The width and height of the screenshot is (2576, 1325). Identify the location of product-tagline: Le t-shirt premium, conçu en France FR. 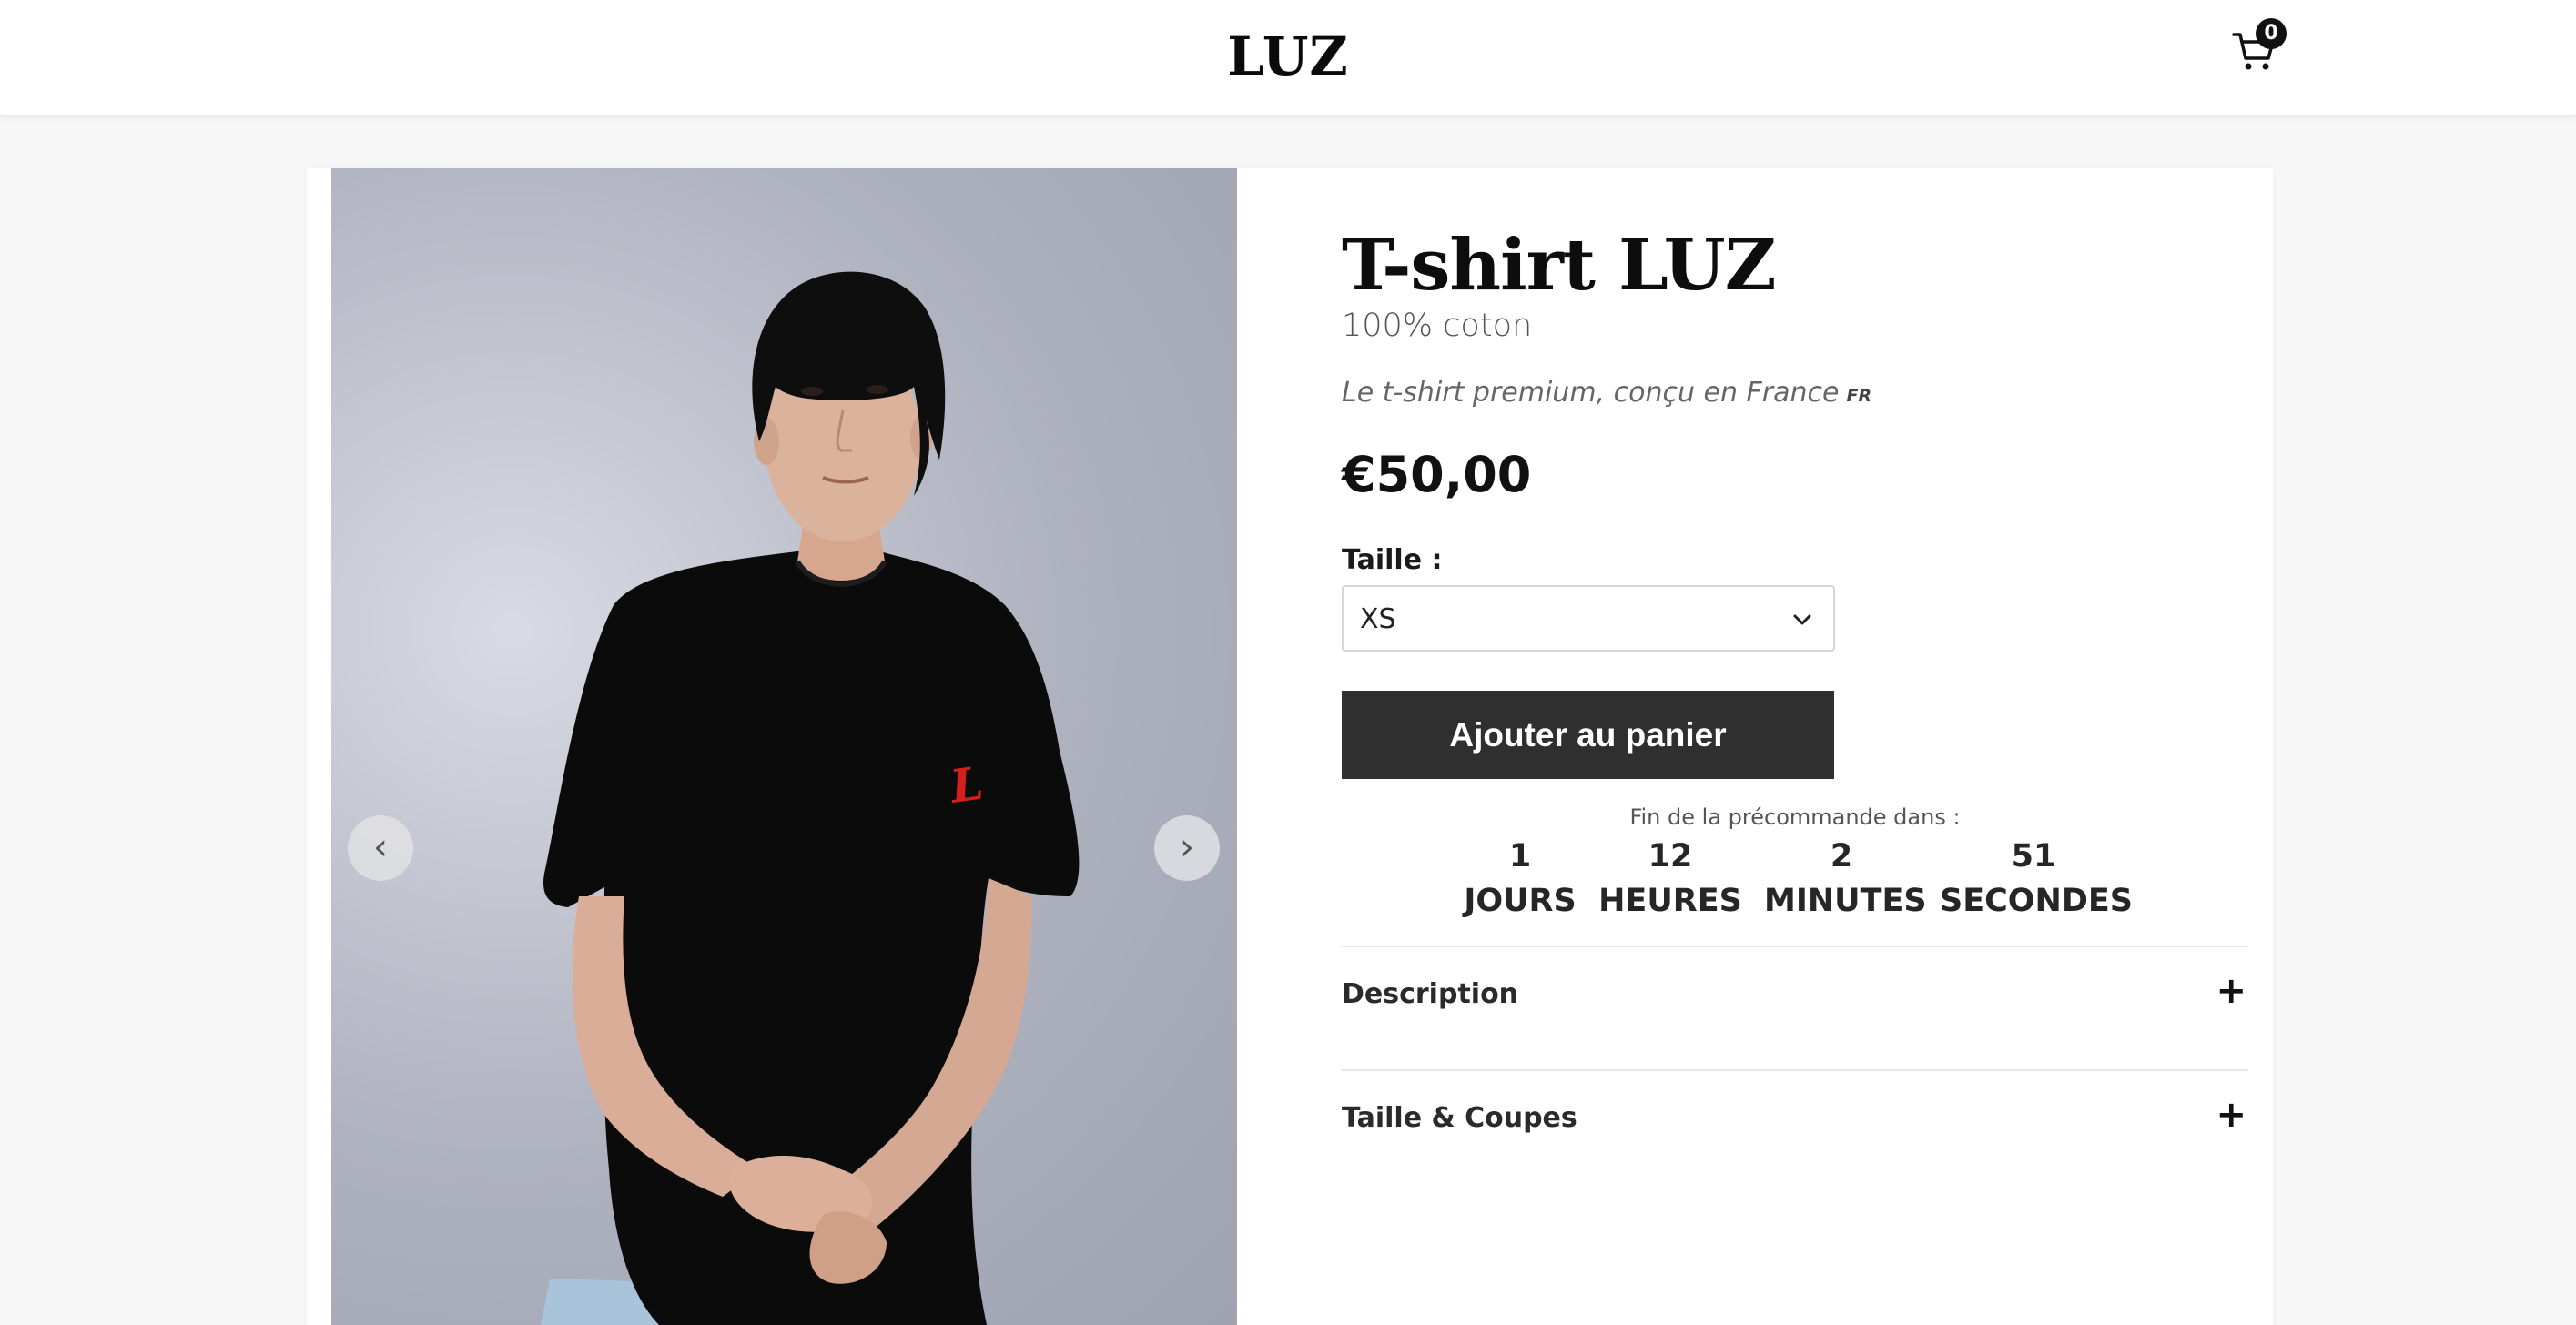
(1606, 393).